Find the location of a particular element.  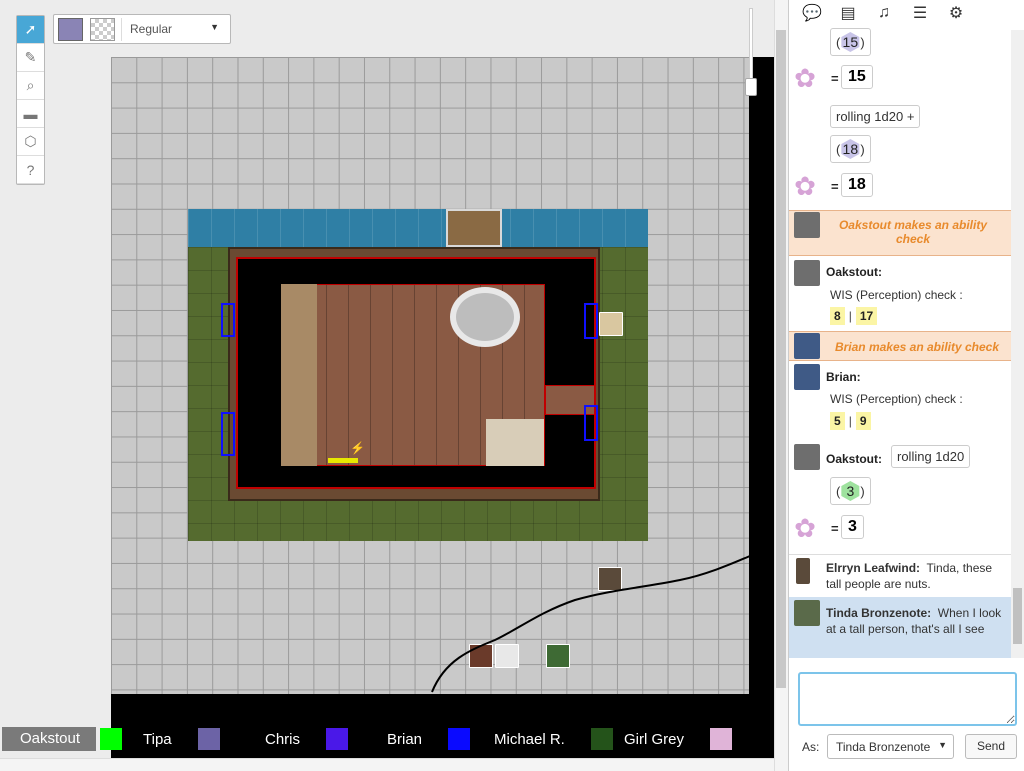

tool-palette: ➚ ✎ ⌕ ▬ ⬡? is located at coordinates (30, 100).